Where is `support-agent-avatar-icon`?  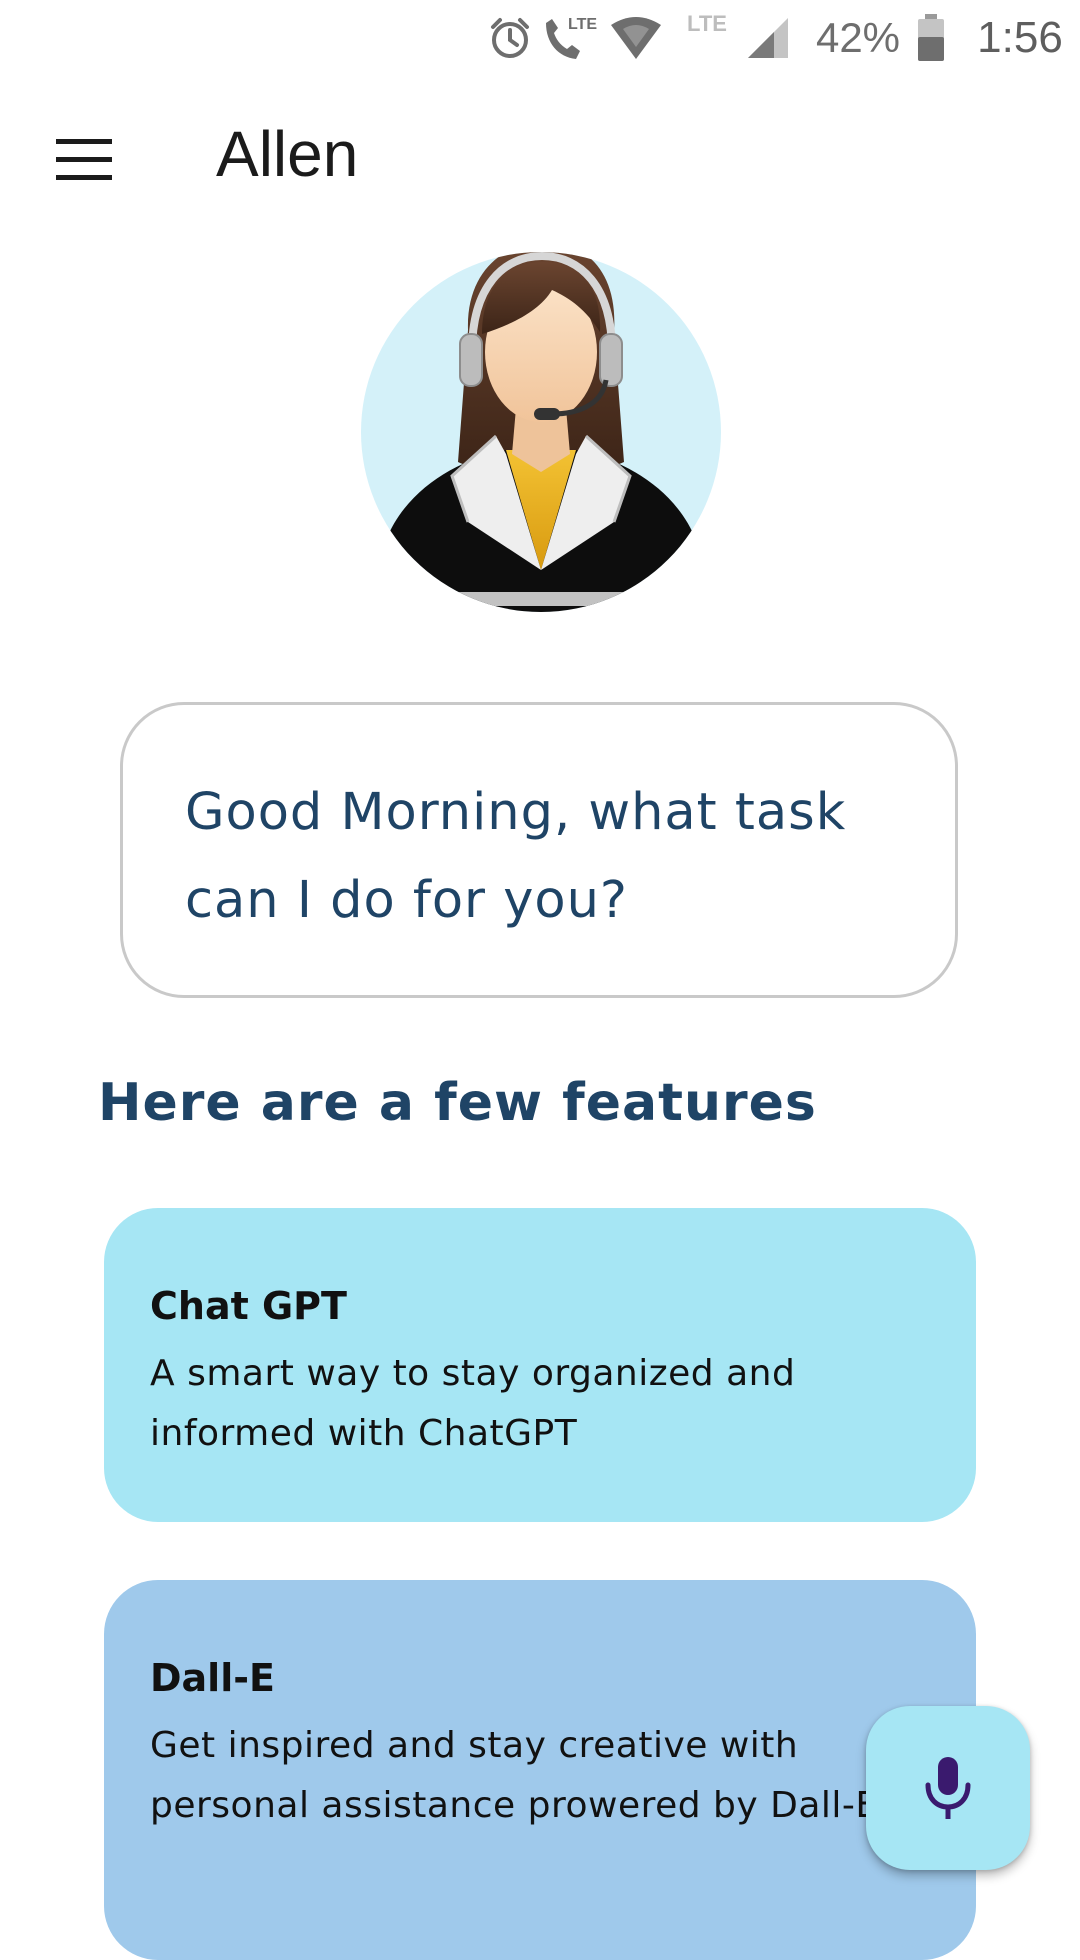 support-agent-avatar-icon is located at coordinates (541, 431).